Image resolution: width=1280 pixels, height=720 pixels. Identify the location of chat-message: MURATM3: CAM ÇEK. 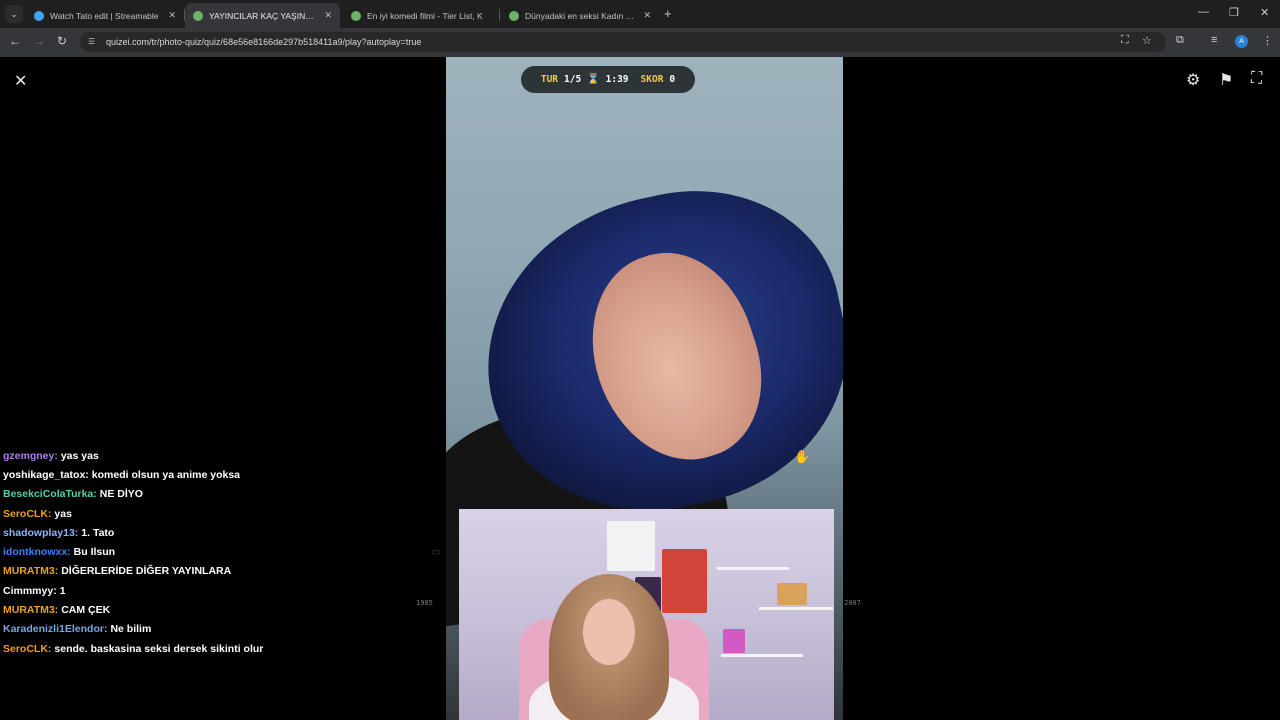
(153, 610).